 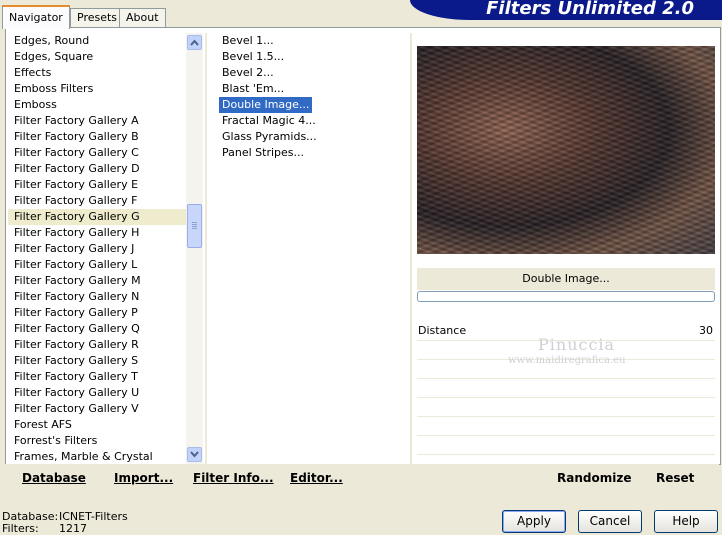 I want to click on scroll-thumb, so click(x=194, y=226).